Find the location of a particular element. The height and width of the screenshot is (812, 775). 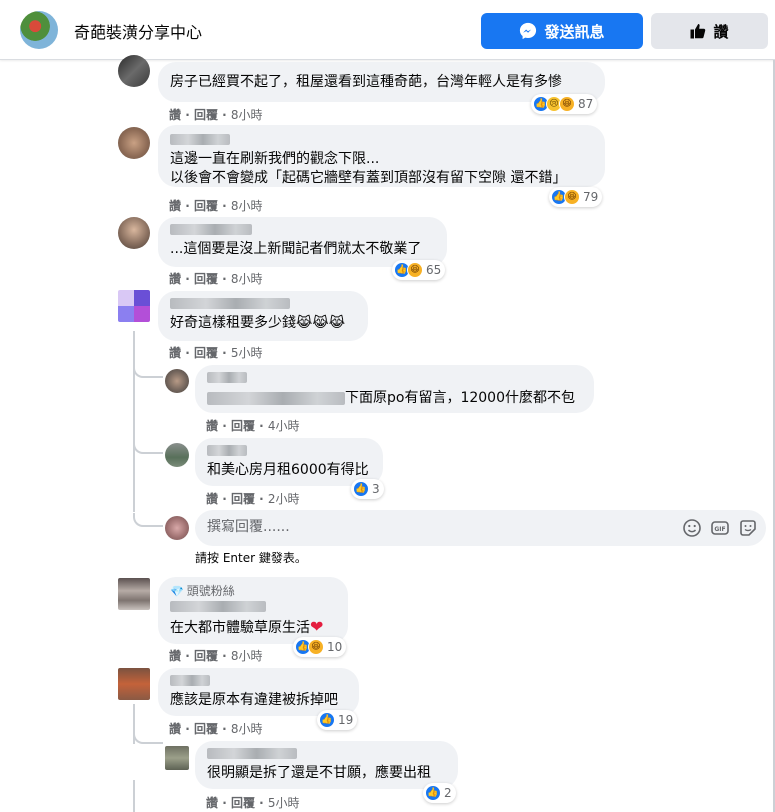

gif-icon: GIF is located at coordinates (720, 528).